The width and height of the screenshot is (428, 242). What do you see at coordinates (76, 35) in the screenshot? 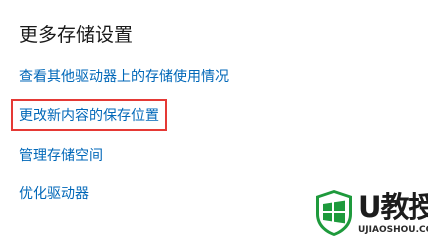
I see `section-title: 更多存储设置` at bounding box center [76, 35].